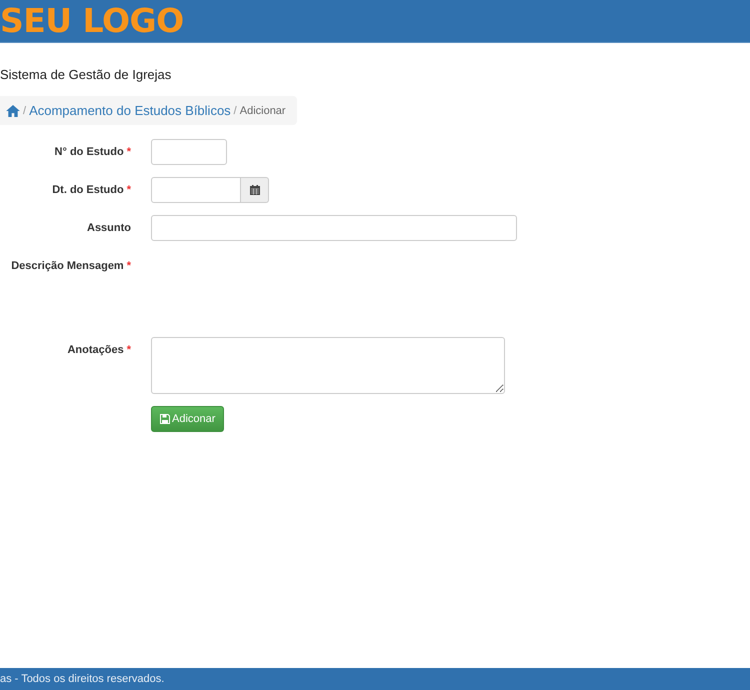 This screenshot has width=750, height=690. Describe the element at coordinates (70, 265) in the screenshot. I see `field-label: Descrição Mensagem *` at that location.